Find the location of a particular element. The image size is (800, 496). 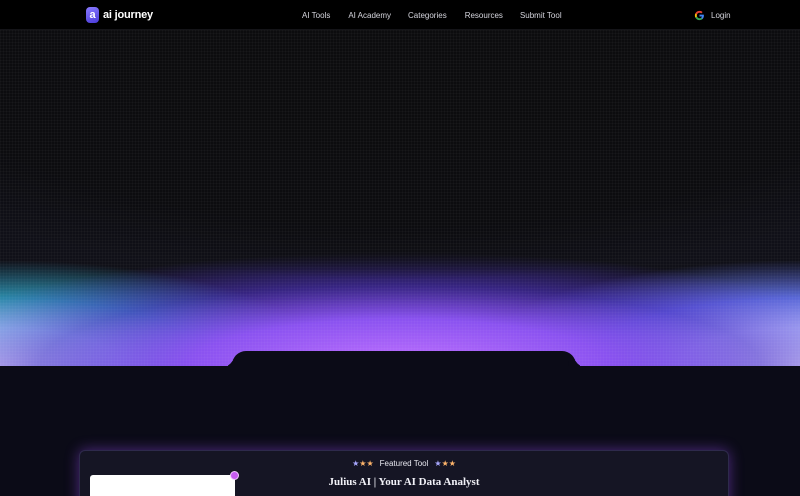

brand-logo: a ai journey is located at coordinates (119, 15).